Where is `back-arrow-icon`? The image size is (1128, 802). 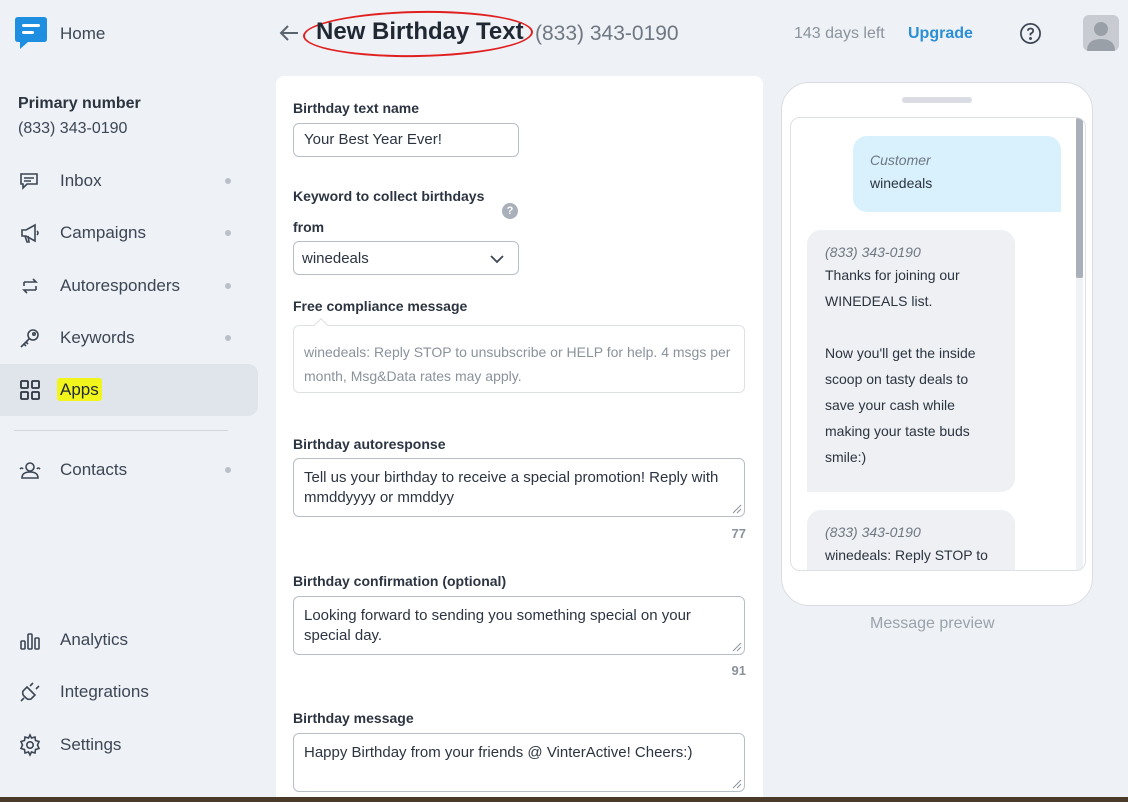
back-arrow-icon is located at coordinates (289, 33).